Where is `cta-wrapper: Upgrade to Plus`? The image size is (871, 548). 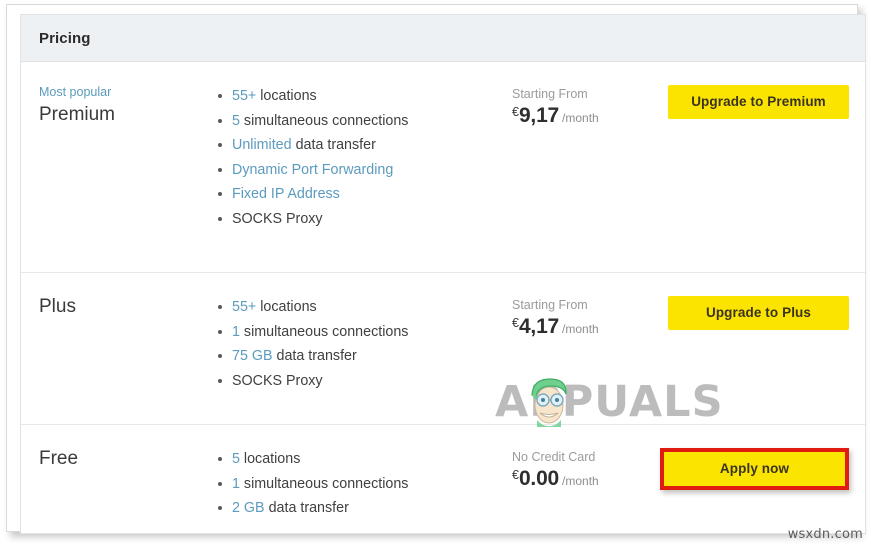
cta-wrapper: Upgrade to Plus is located at coordinates (758, 313).